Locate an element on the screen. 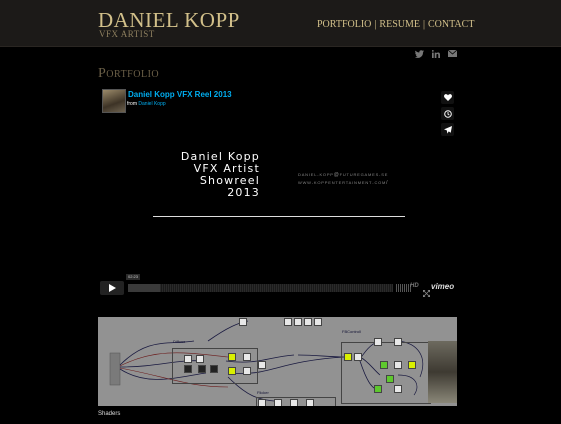  author-avatar is located at coordinates (114, 101).